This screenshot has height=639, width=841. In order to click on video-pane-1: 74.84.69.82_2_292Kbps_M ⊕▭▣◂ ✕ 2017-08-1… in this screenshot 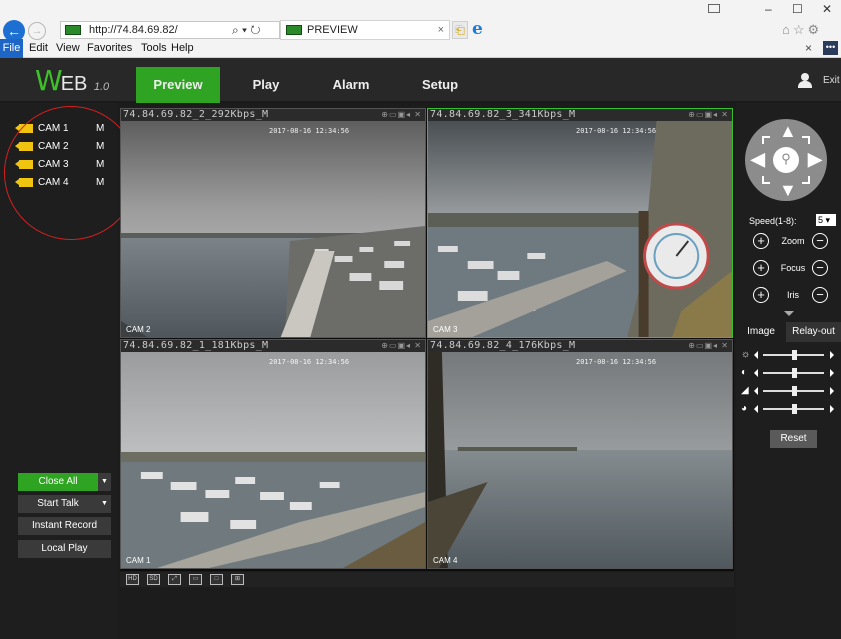, I will do `click(273, 223)`.